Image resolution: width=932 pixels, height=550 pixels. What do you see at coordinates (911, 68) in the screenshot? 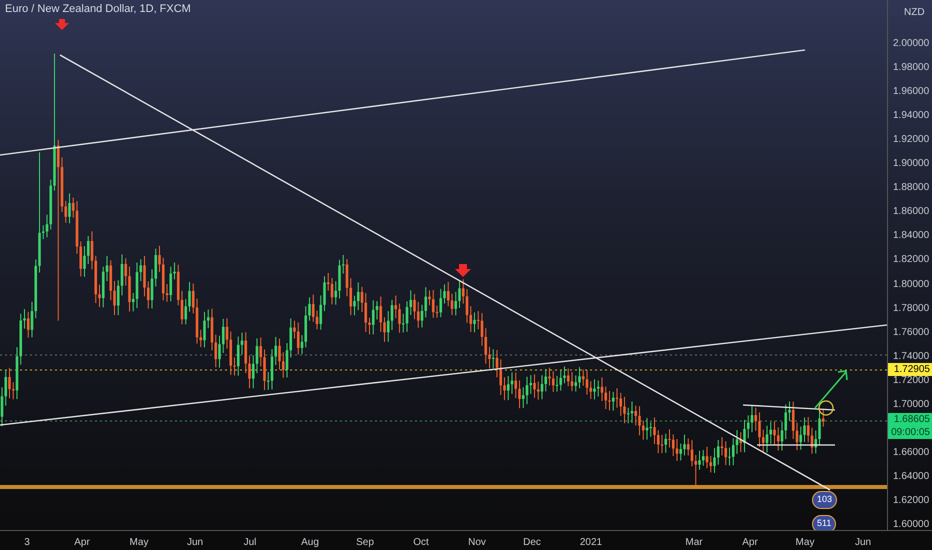
I see `price-axis-label: 1.98000` at bounding box center [911, 68].